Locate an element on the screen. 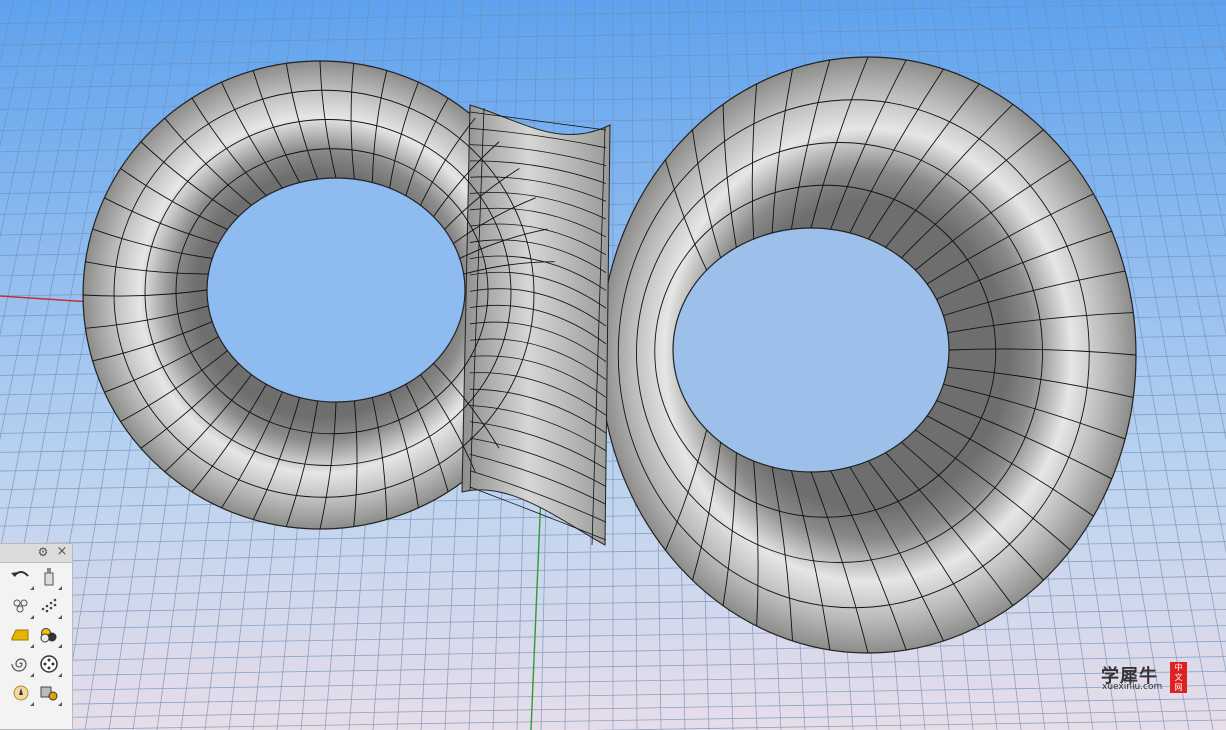 This screenshot has width=1226, height=730. watermark-stamp: 中 文 网 is located at coordinates (1178, 677).